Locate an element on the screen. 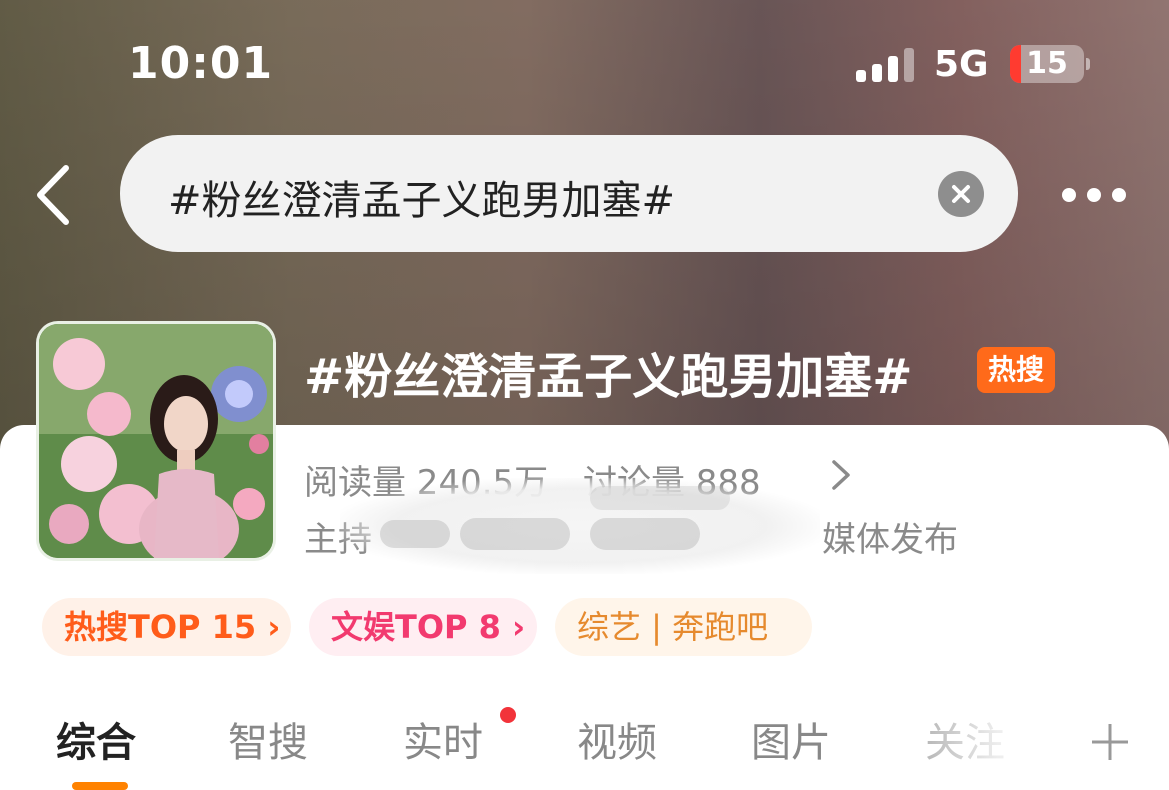 The height and width of the screenshot is (790, 1169). clear-search-button is located at coordinates (961, 194).